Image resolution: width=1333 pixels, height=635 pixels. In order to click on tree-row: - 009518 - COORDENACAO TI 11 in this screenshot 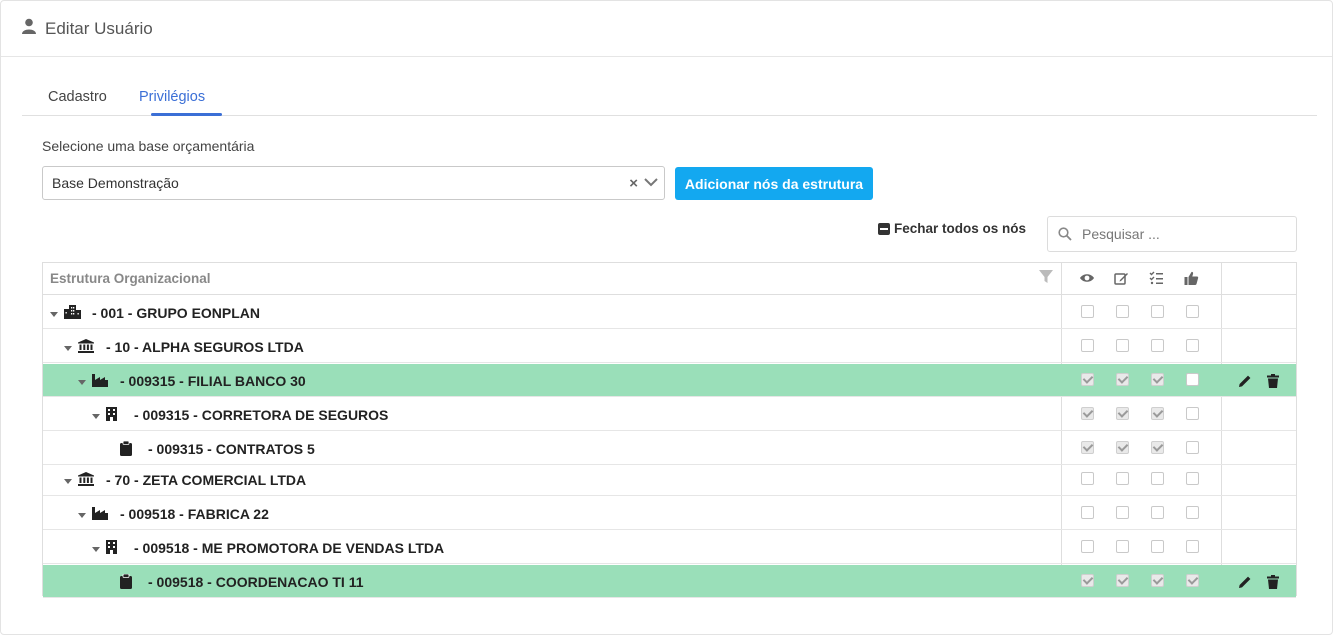, I will do `click(669, 581)`.